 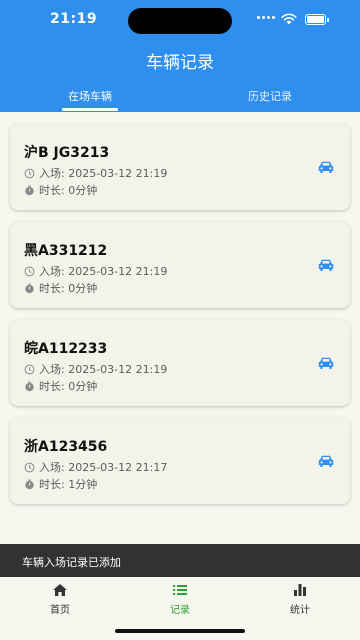 I want to click on plate-number: 浙A123456, so click(x=66, y=447).